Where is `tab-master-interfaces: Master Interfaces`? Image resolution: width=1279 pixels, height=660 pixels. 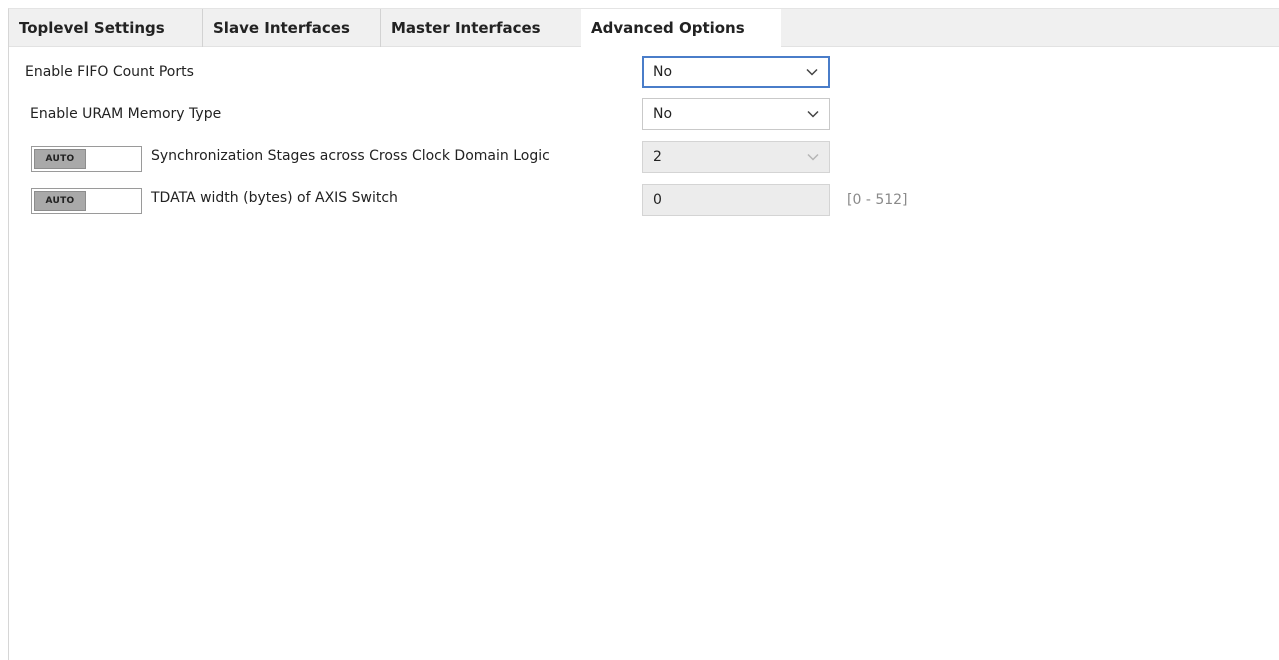
tab-master-interfaces: Master Interfaces is located at coordinates (481, 28).